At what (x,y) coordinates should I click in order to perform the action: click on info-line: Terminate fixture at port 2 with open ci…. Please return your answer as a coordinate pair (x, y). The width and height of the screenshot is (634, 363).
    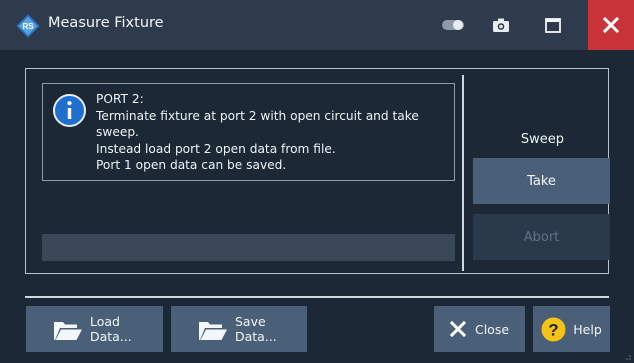
    Looking at the image, I should click on (257, 115).